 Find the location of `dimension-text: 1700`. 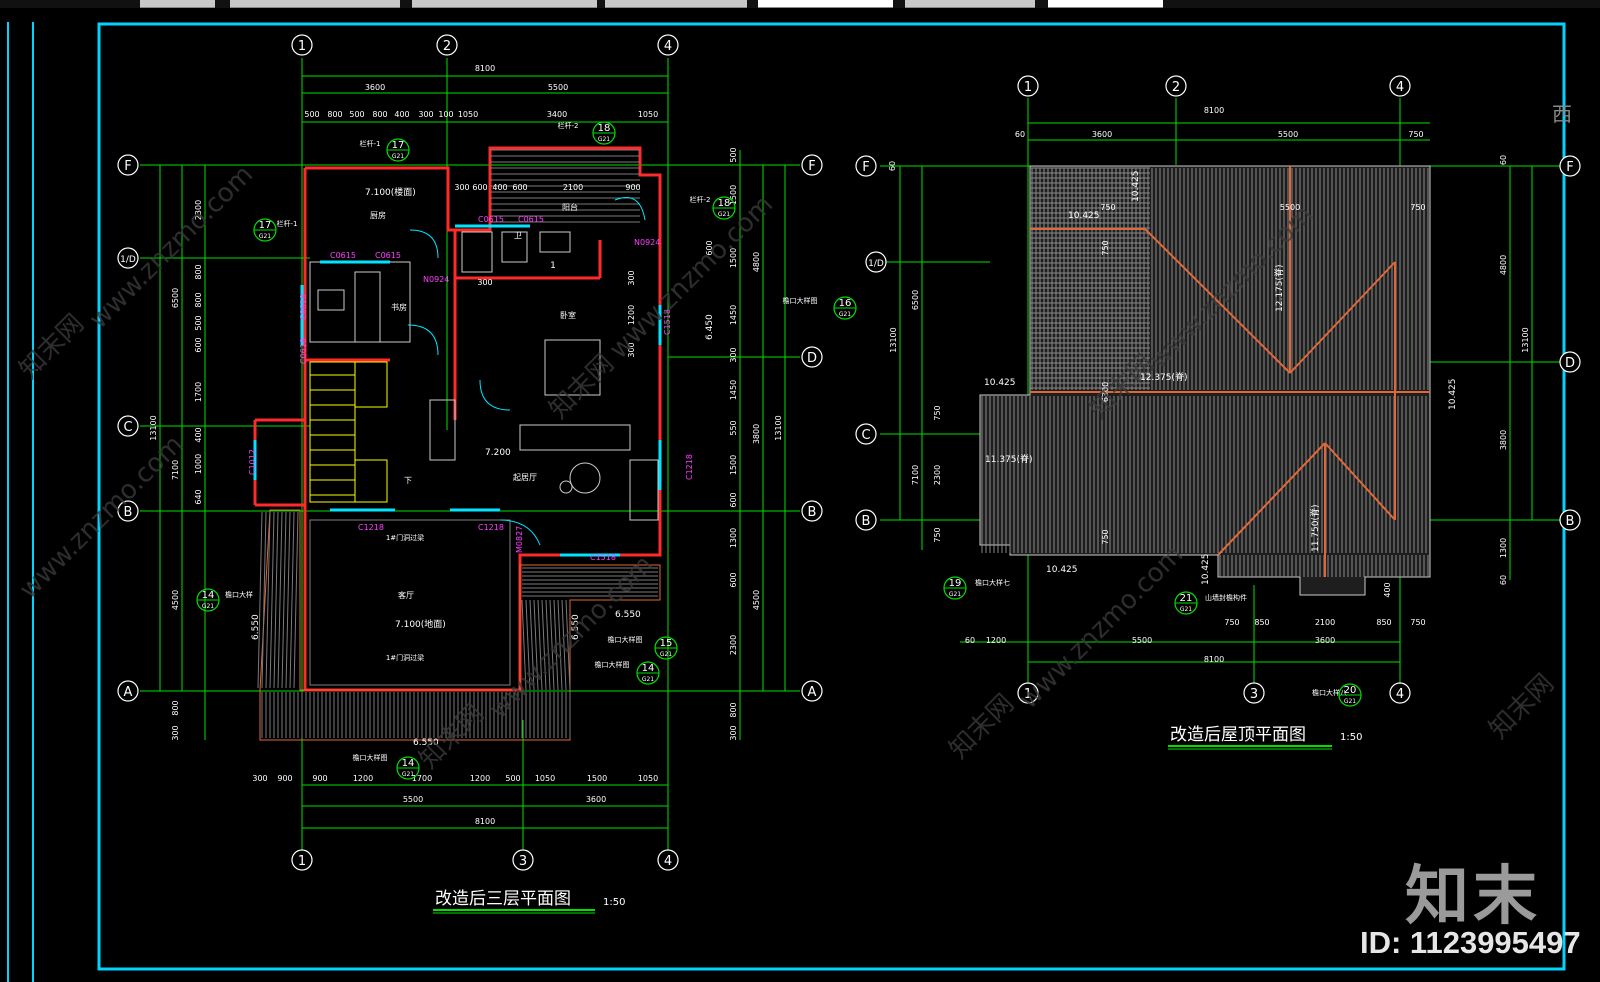

dimension-text: 1700 is located at coordinates (198, 392).